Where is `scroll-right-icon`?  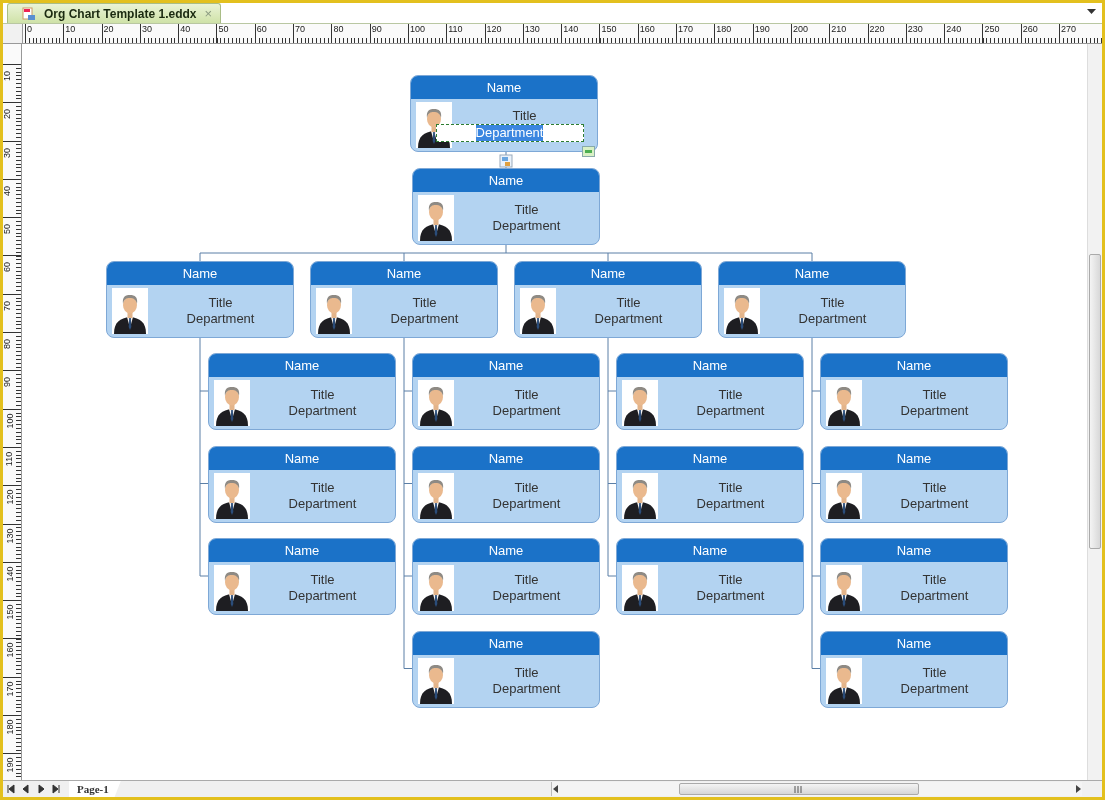
scroll-right-icon is located at coordinates (1078, 789).